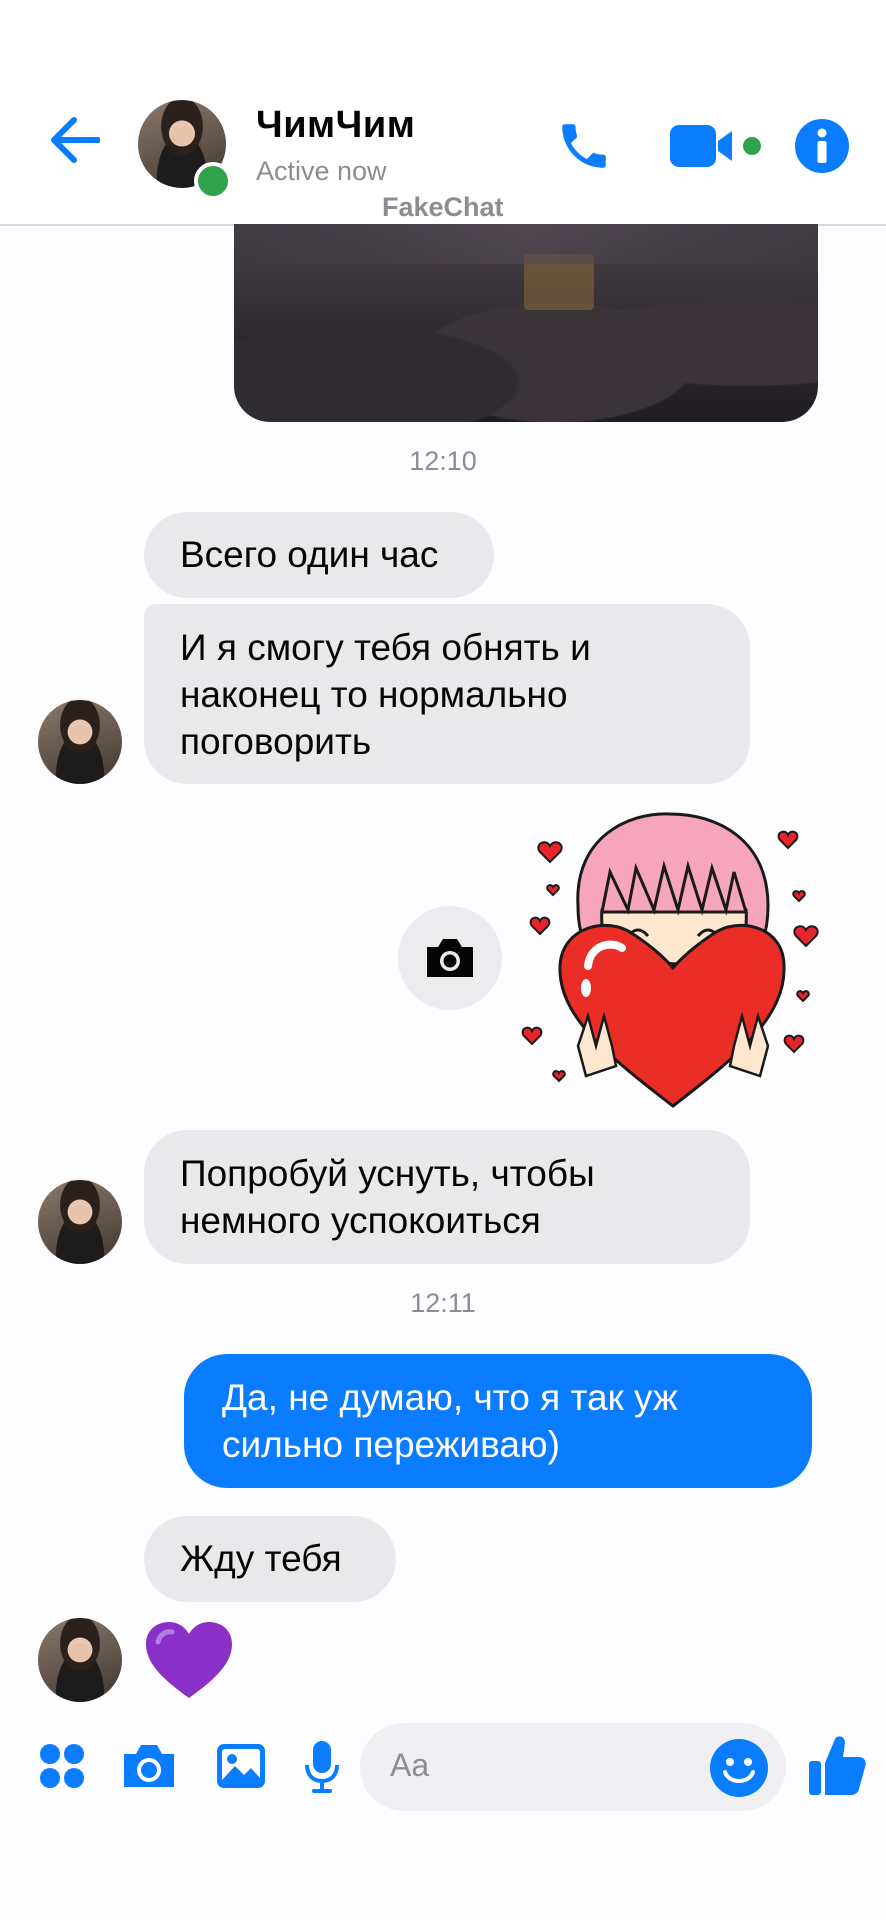 The height and width of the screenshot is (1920, 886). What do you see at coordinates (385, 647) in the screenshot?
I see `message-text-line: И я смогу тебя обнять и` at bounding box center [385, 647].